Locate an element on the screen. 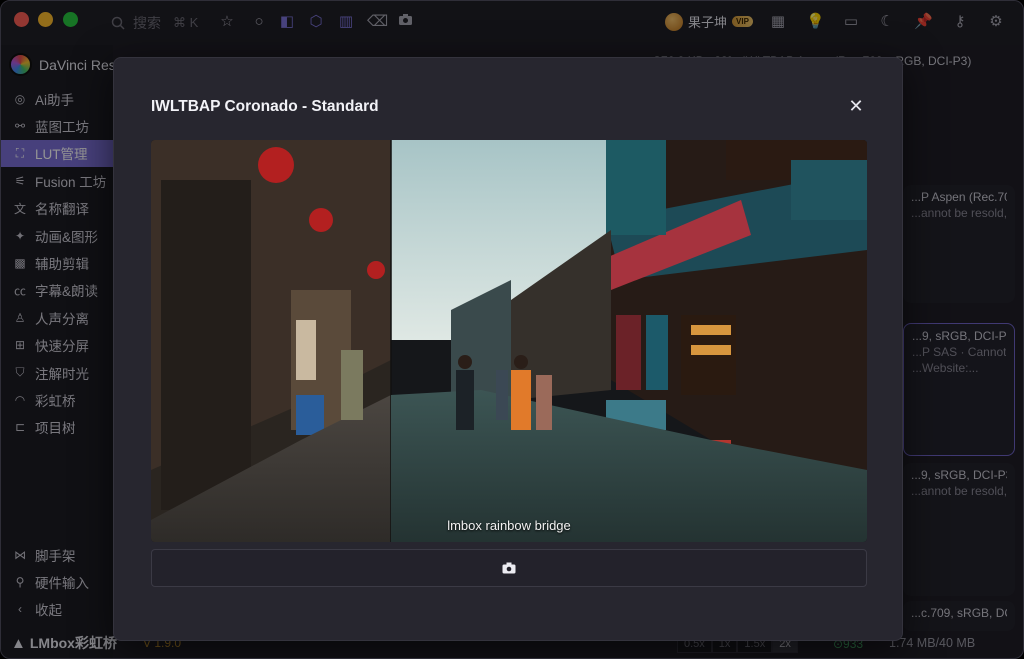  snapshot-button is located at coordinates (509, 568).